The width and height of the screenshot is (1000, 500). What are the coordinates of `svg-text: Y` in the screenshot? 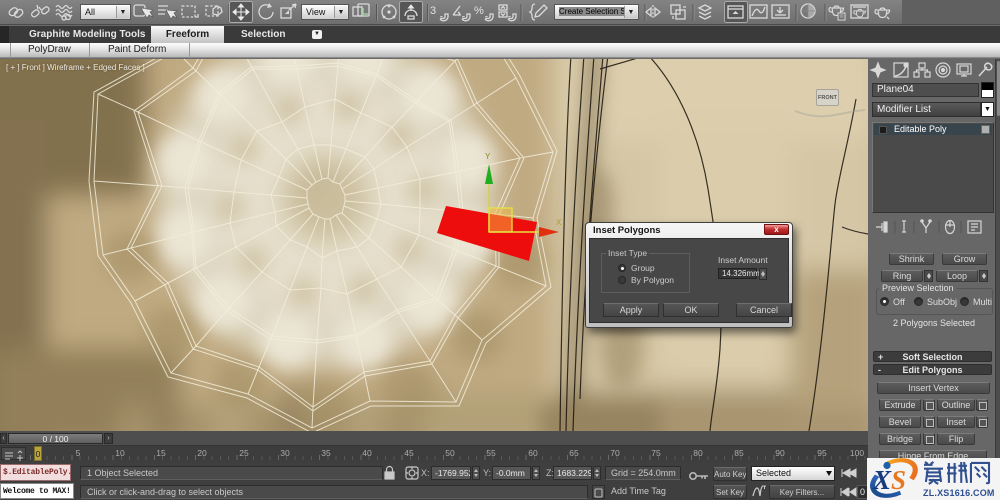 It's located at (488, 156).